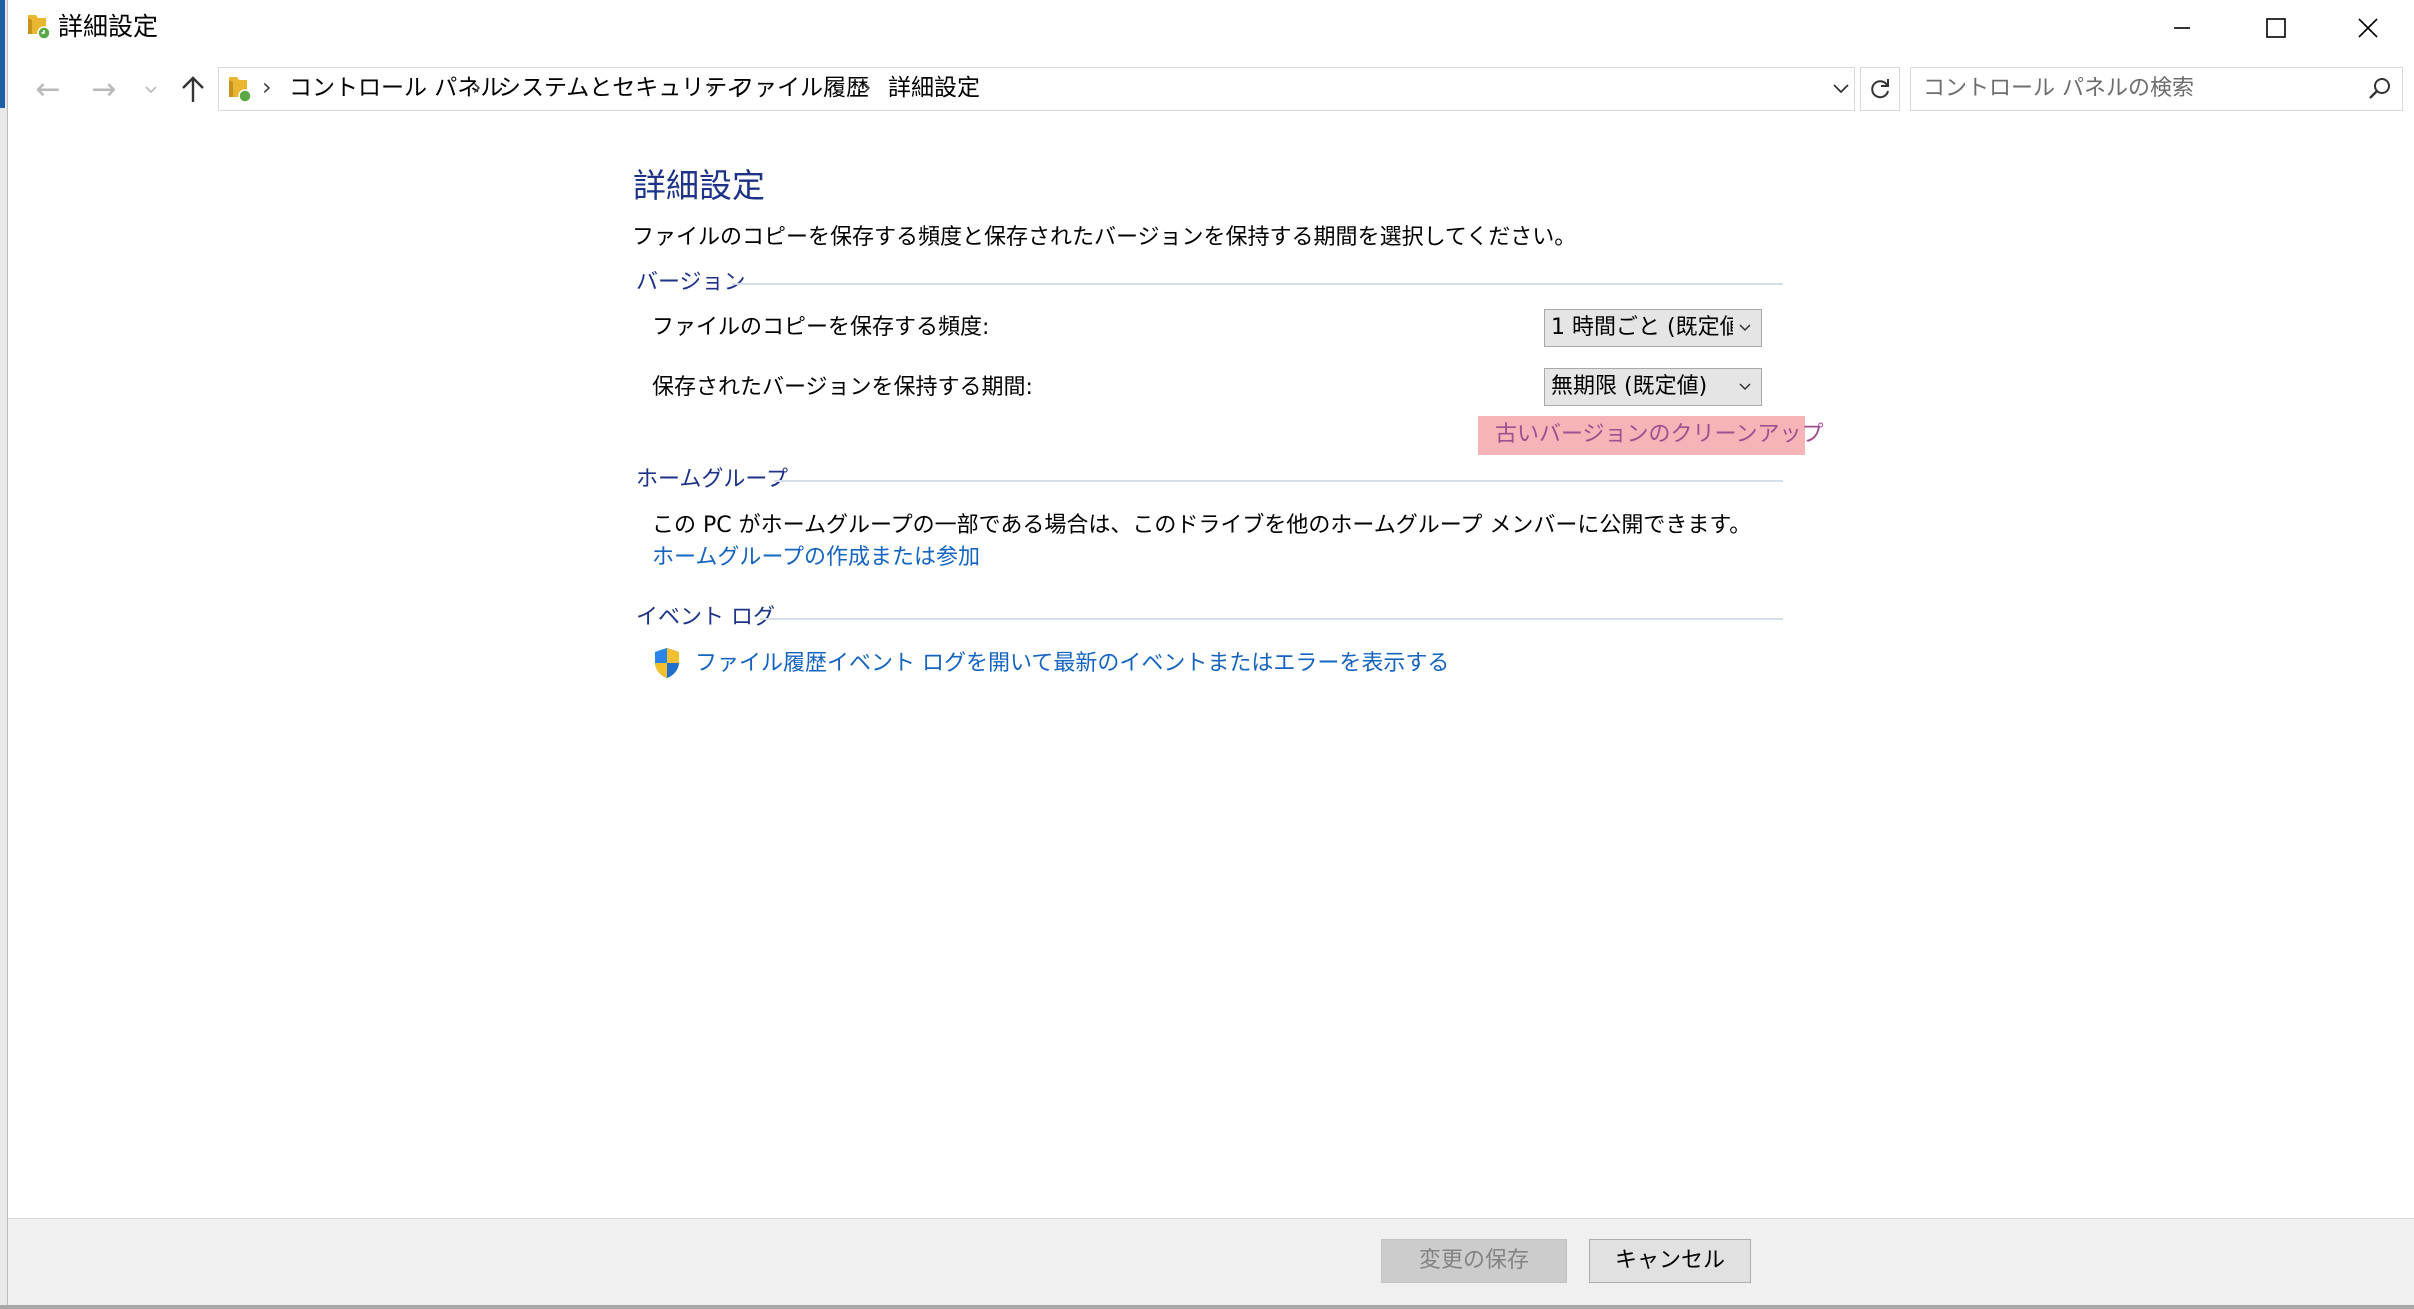  I want to click on homegroup-group-header: ホームグループ, so click(712, 479).